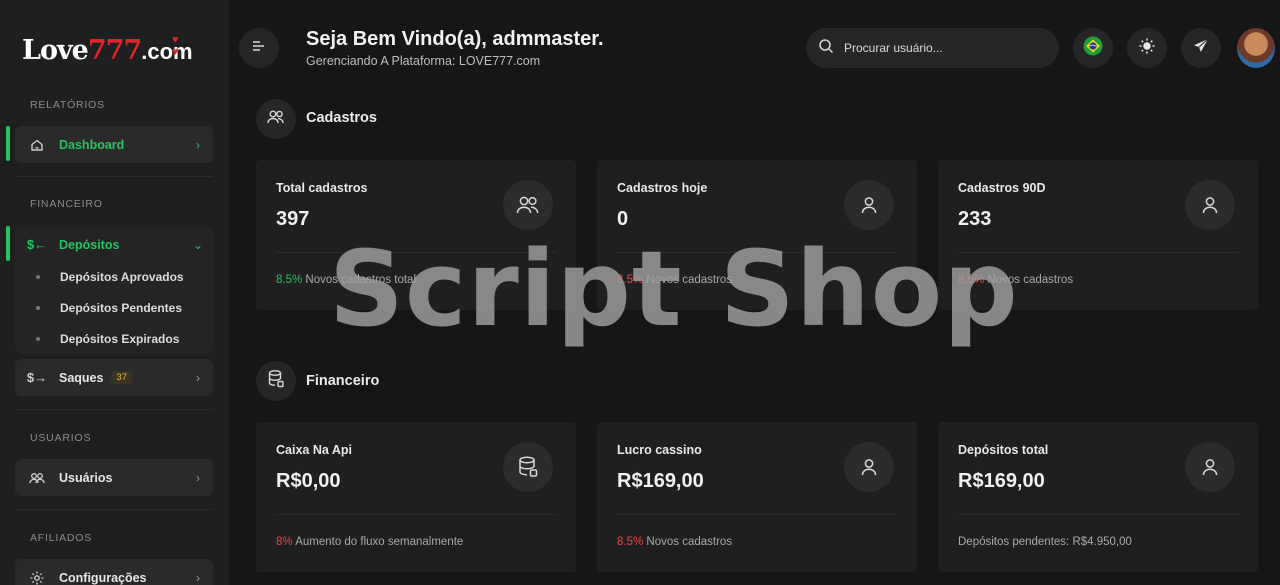 The height and width of the screenshot is (585, 1280). I want to click on sidebar-subitem-expirados: Depósitos Expirados, so click(114, 339).